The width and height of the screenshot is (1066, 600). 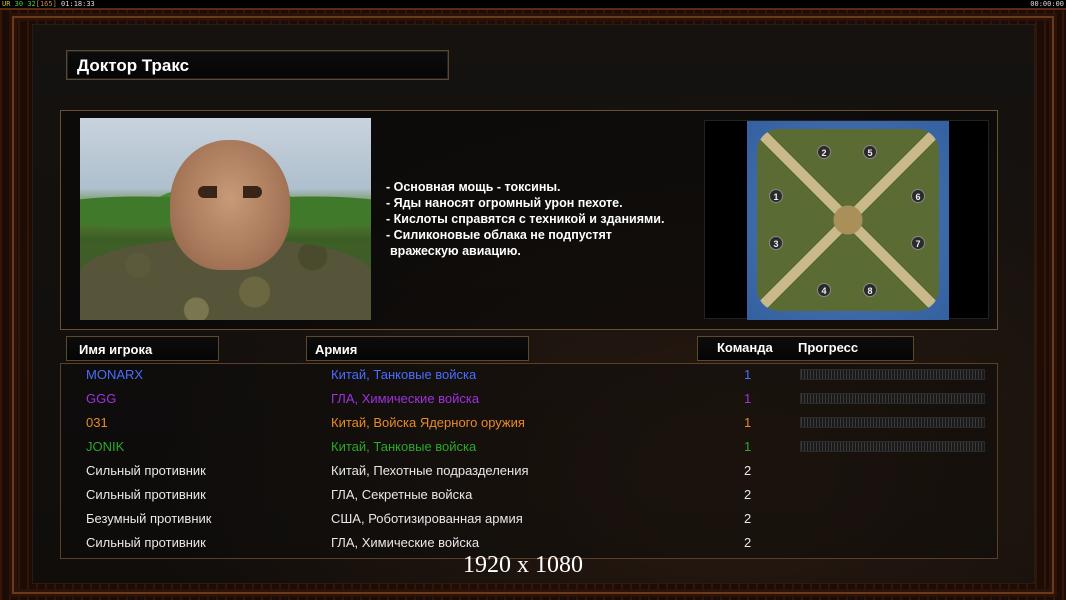 What do you see at coordinates (257, 65) in the screenshot?
I see `general-title-box: Доктор Тракс` at bounding box center [257, 65].